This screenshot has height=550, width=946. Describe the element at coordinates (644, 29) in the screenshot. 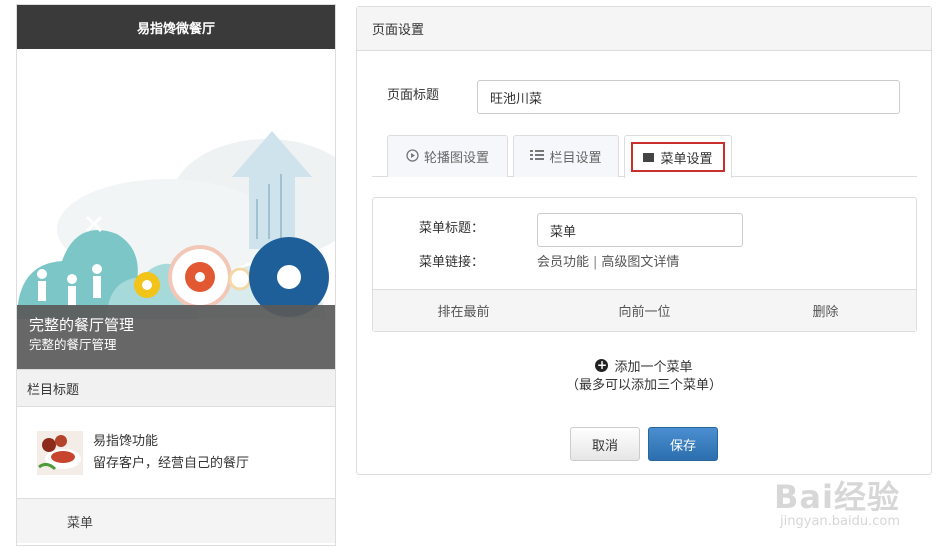

I see `panel-title: 页面设置` at that location.